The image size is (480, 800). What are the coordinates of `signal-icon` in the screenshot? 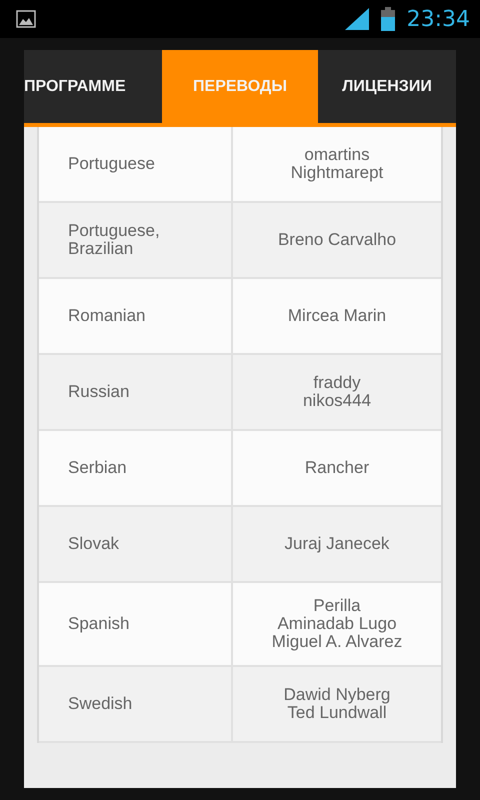 It's located at (356, 19).